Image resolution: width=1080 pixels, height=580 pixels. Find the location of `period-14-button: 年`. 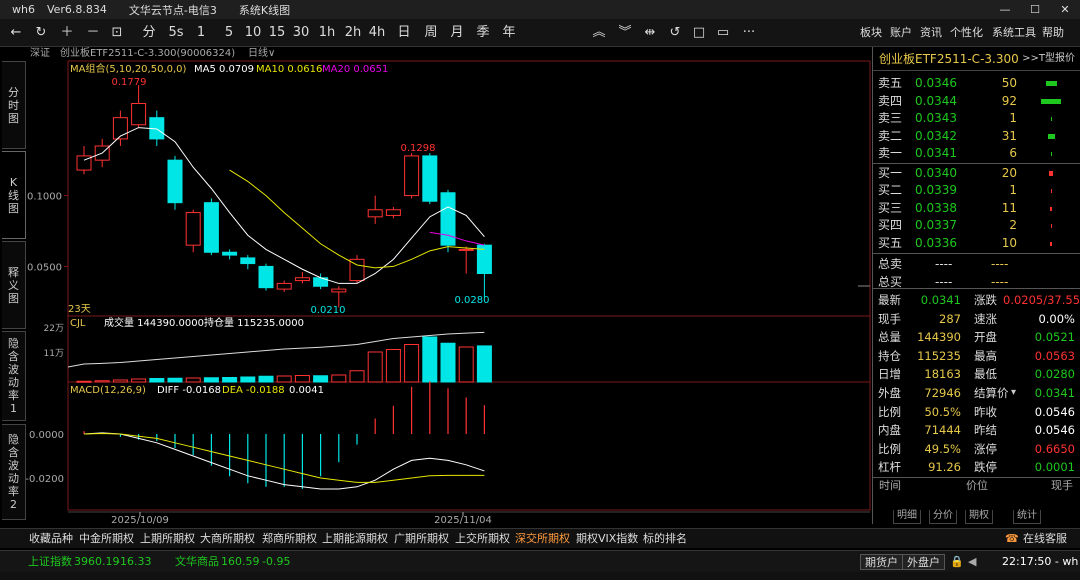

period-14-button: 年 is located at coordinates (509, 33).